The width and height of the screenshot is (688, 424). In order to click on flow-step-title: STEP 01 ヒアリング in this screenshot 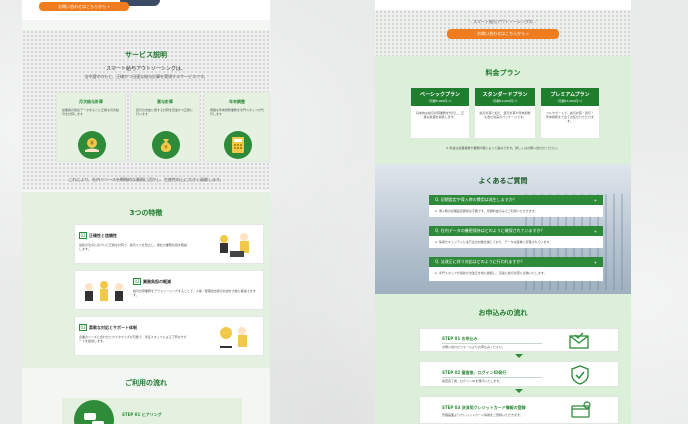, I will do `click(142, 414)`.